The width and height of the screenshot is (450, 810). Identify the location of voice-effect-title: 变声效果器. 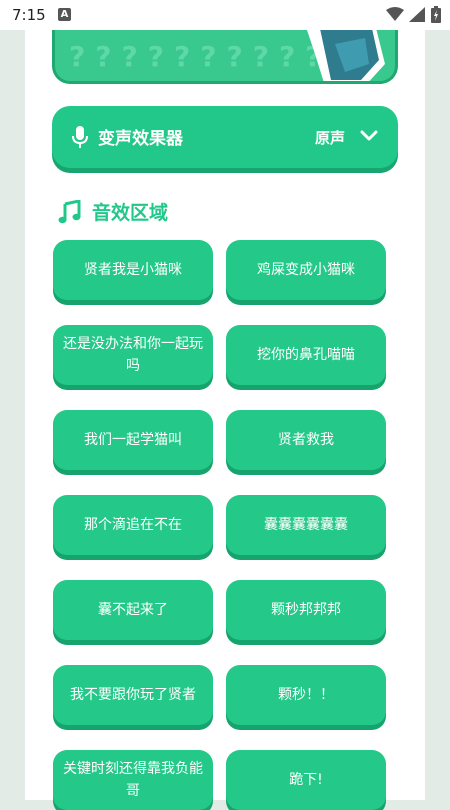
(140, 139).